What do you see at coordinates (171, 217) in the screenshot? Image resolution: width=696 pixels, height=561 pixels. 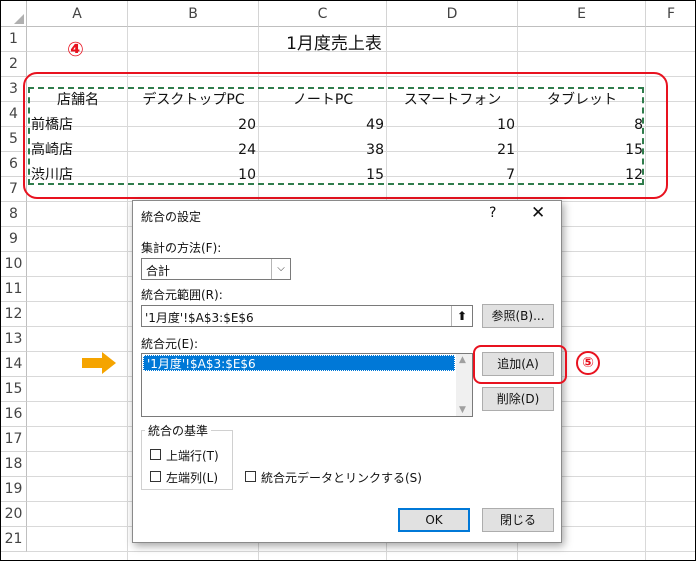 I see `dialog-title: 統合の設定` at bounding box center [171, 217].